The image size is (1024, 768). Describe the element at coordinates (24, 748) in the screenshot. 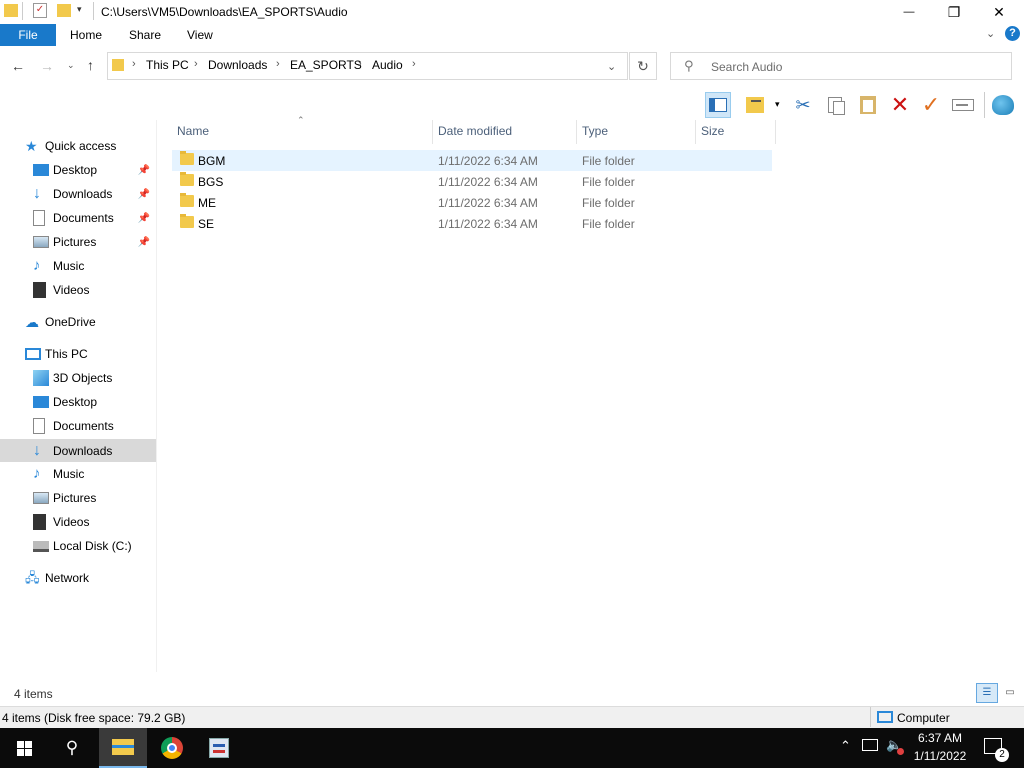

I see `start-button` at that location.